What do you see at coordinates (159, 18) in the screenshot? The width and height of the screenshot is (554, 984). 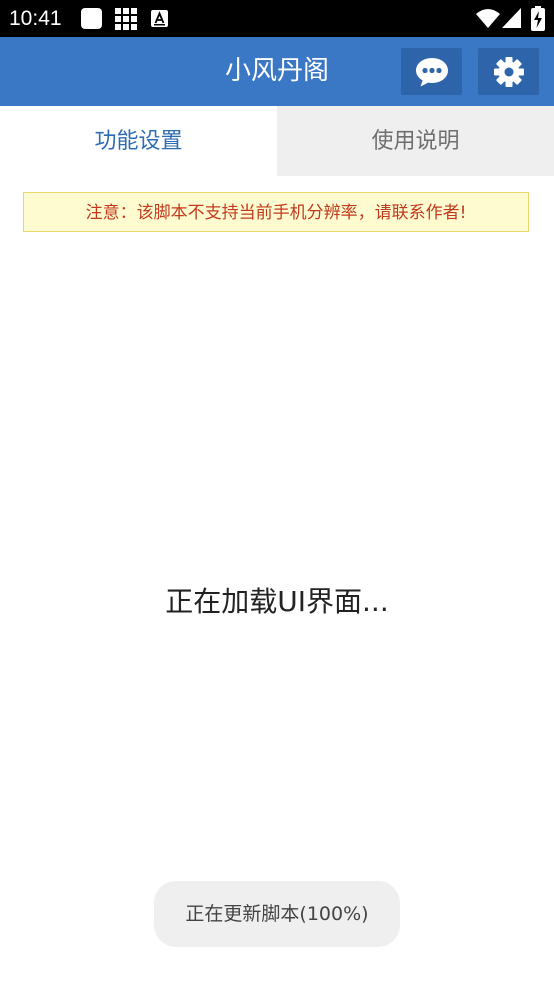 I see `keyboard-a-icon` at bounding box center [159, 18].